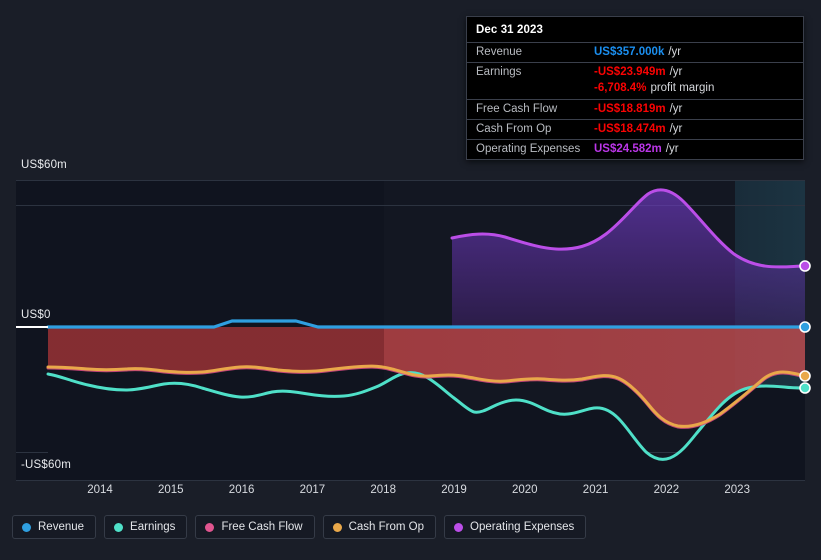  What do you see at coordinates (383, 490) in the screenshot?
I see `x-axis-tick-2018: 2018` at bounding box center [383, 490].